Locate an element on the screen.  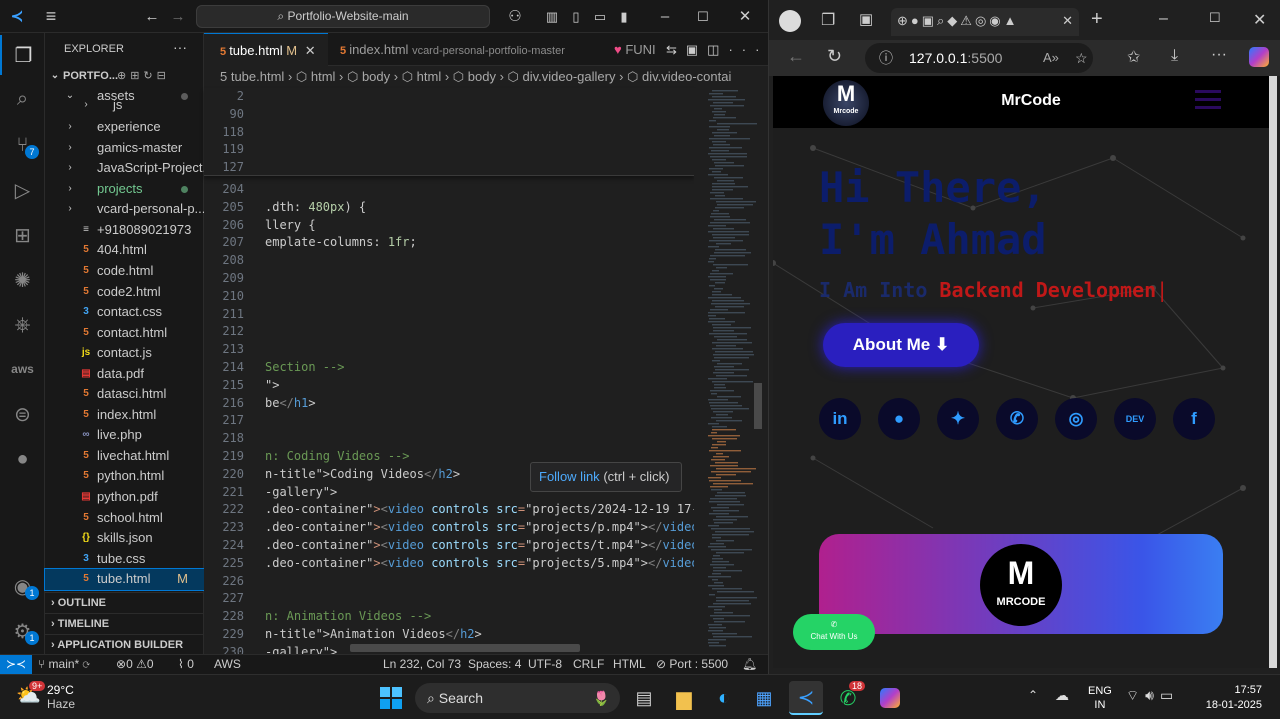
tree-item: 5 code.html is located at coordinates (124, 271).